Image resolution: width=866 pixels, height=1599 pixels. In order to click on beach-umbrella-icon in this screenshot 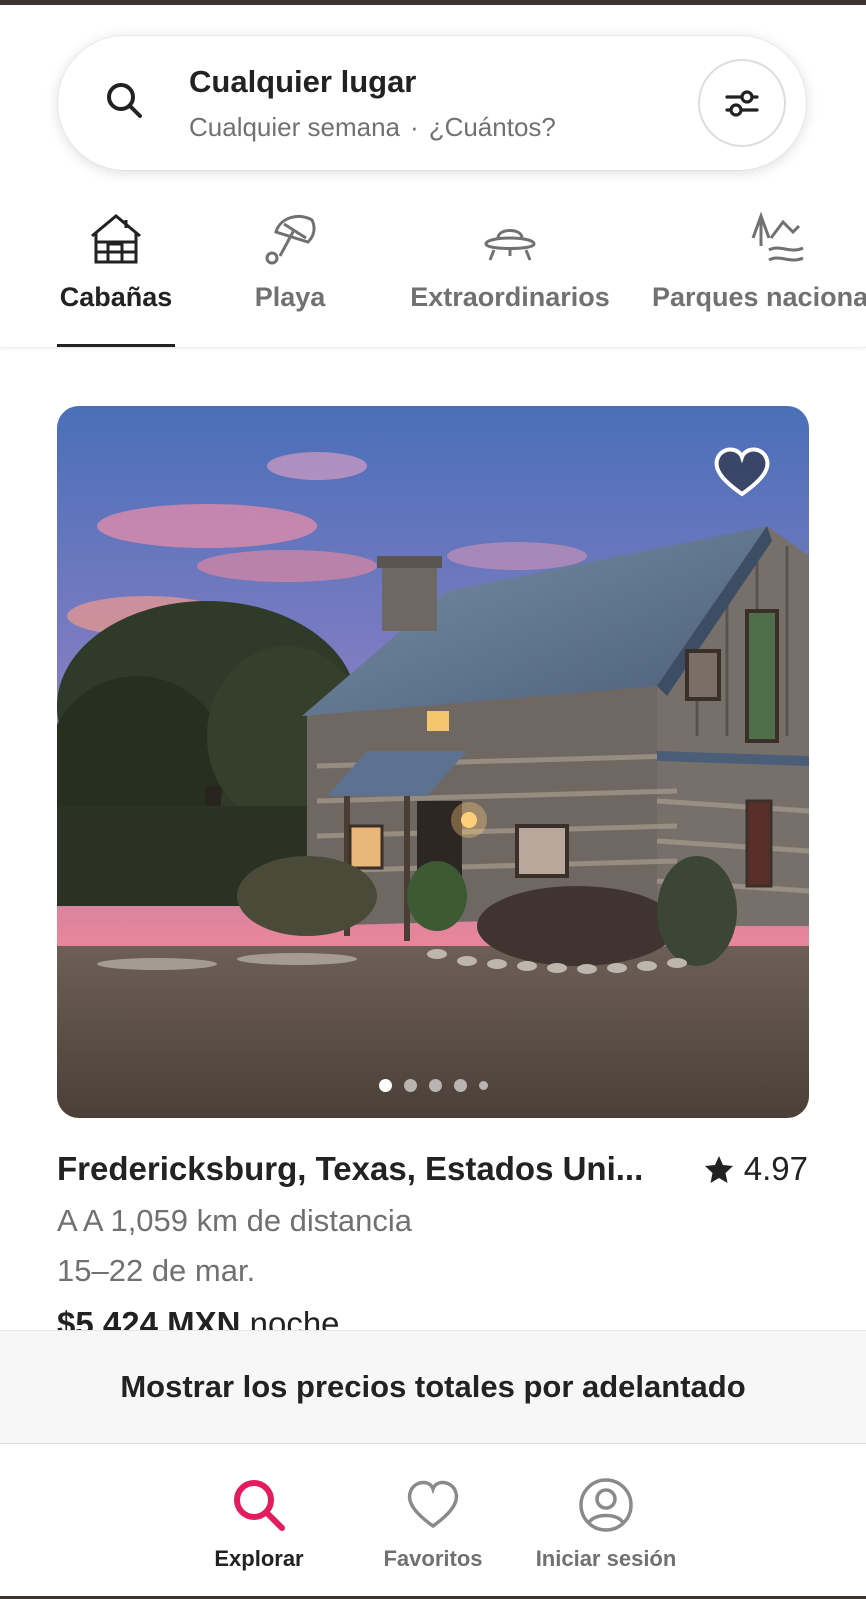, I will do `click(290, 240)`.